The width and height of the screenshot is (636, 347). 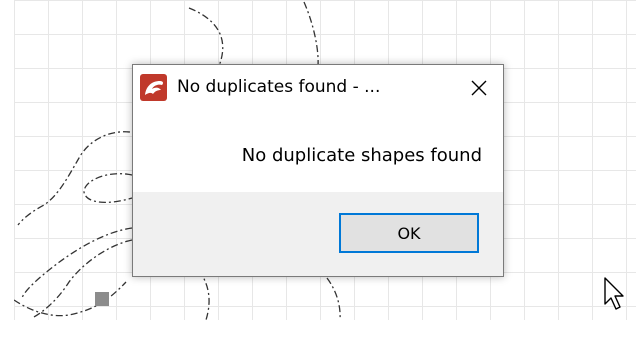 What do you see at coordinates (102, 299) in the screenshot?
I see `selection-handle` at bounding box center [102, 299].